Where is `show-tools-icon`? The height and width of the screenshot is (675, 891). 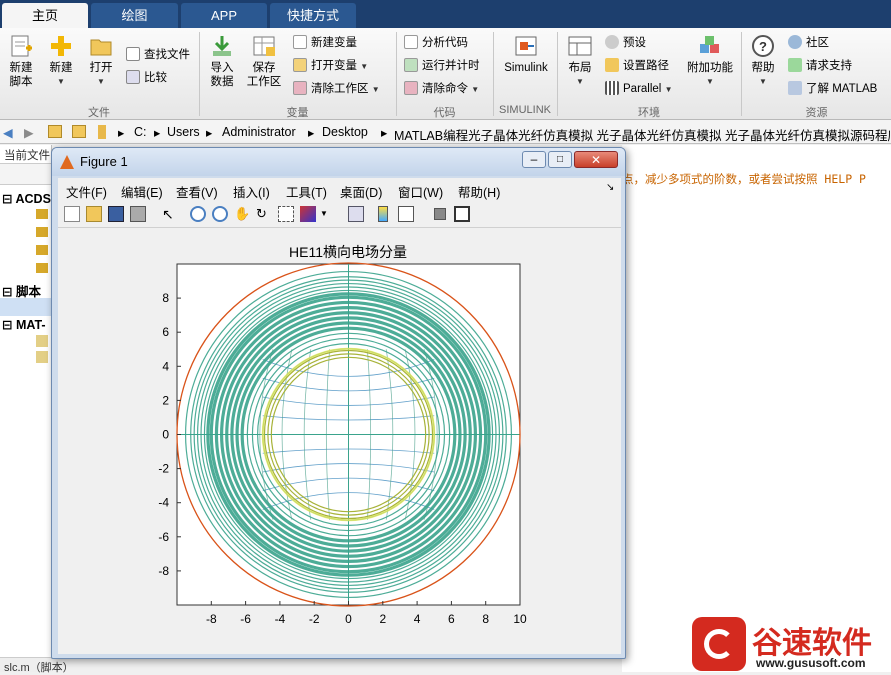 show-tools-icon is located at coordinates (462, 214).